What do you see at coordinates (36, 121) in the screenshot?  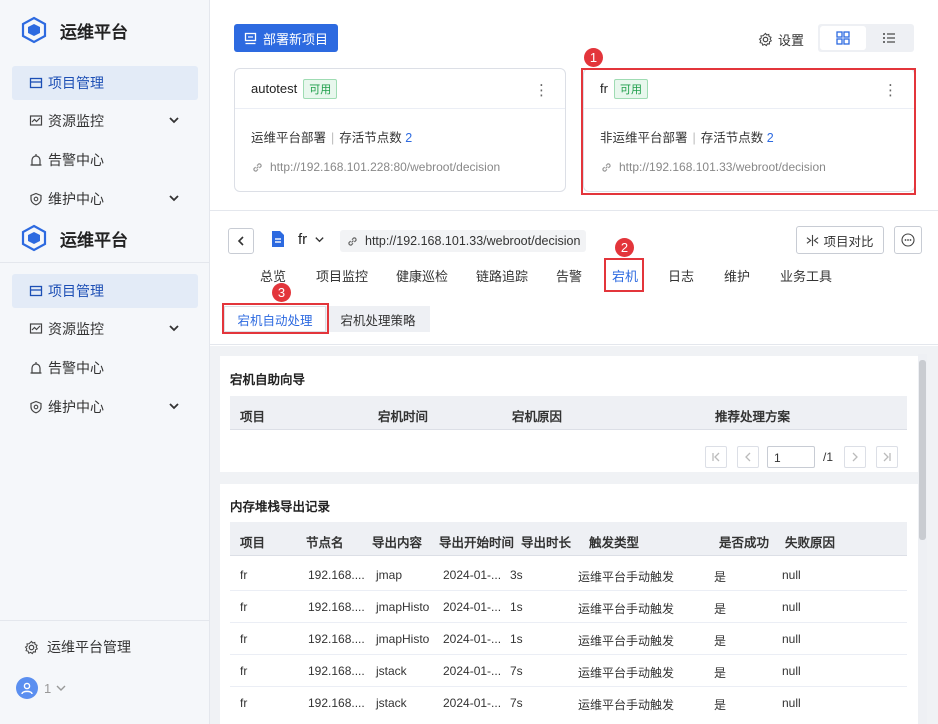 I see `monitor-icon` at bounding box center [36, 121].